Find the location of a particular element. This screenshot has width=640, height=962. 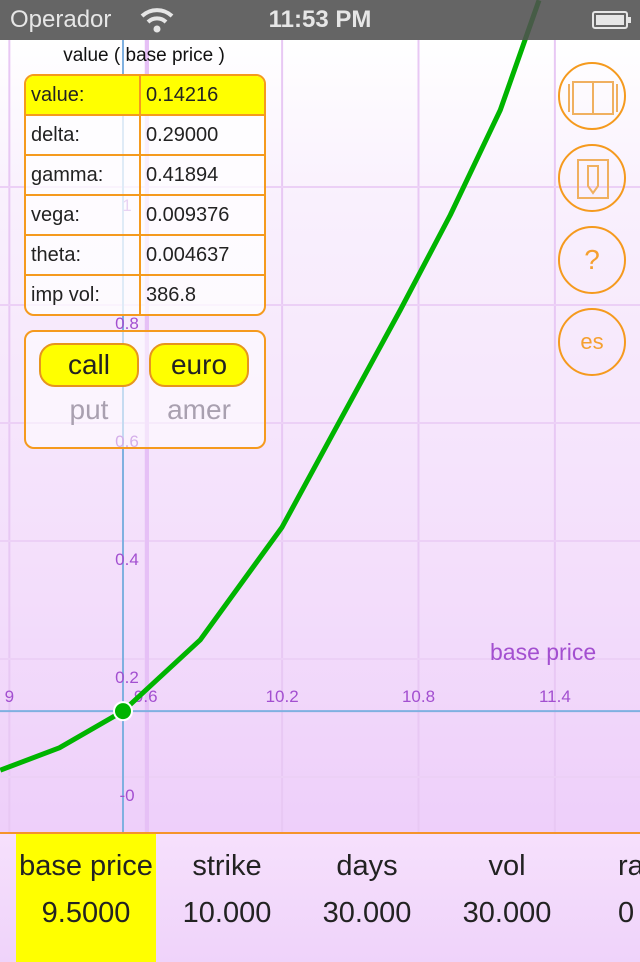

greek-label: gamma: is located at coordinates (83, 175).